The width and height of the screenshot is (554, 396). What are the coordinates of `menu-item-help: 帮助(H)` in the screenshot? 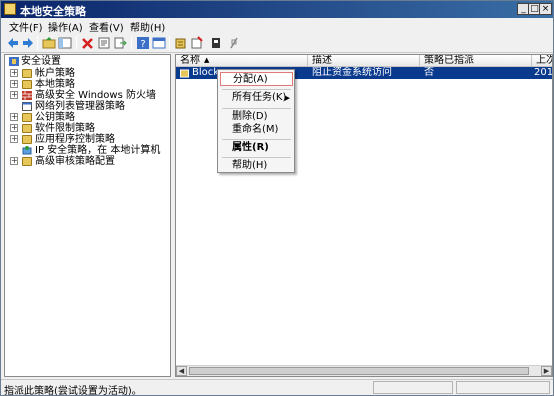 It's located at (256, 166).